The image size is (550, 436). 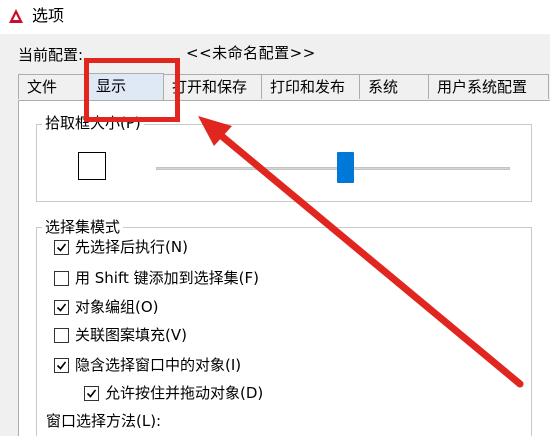 What do you see at coordinates (275, 17) in the screenshot?
I see `title-bar: 选项` at bounding box center [275, 17].